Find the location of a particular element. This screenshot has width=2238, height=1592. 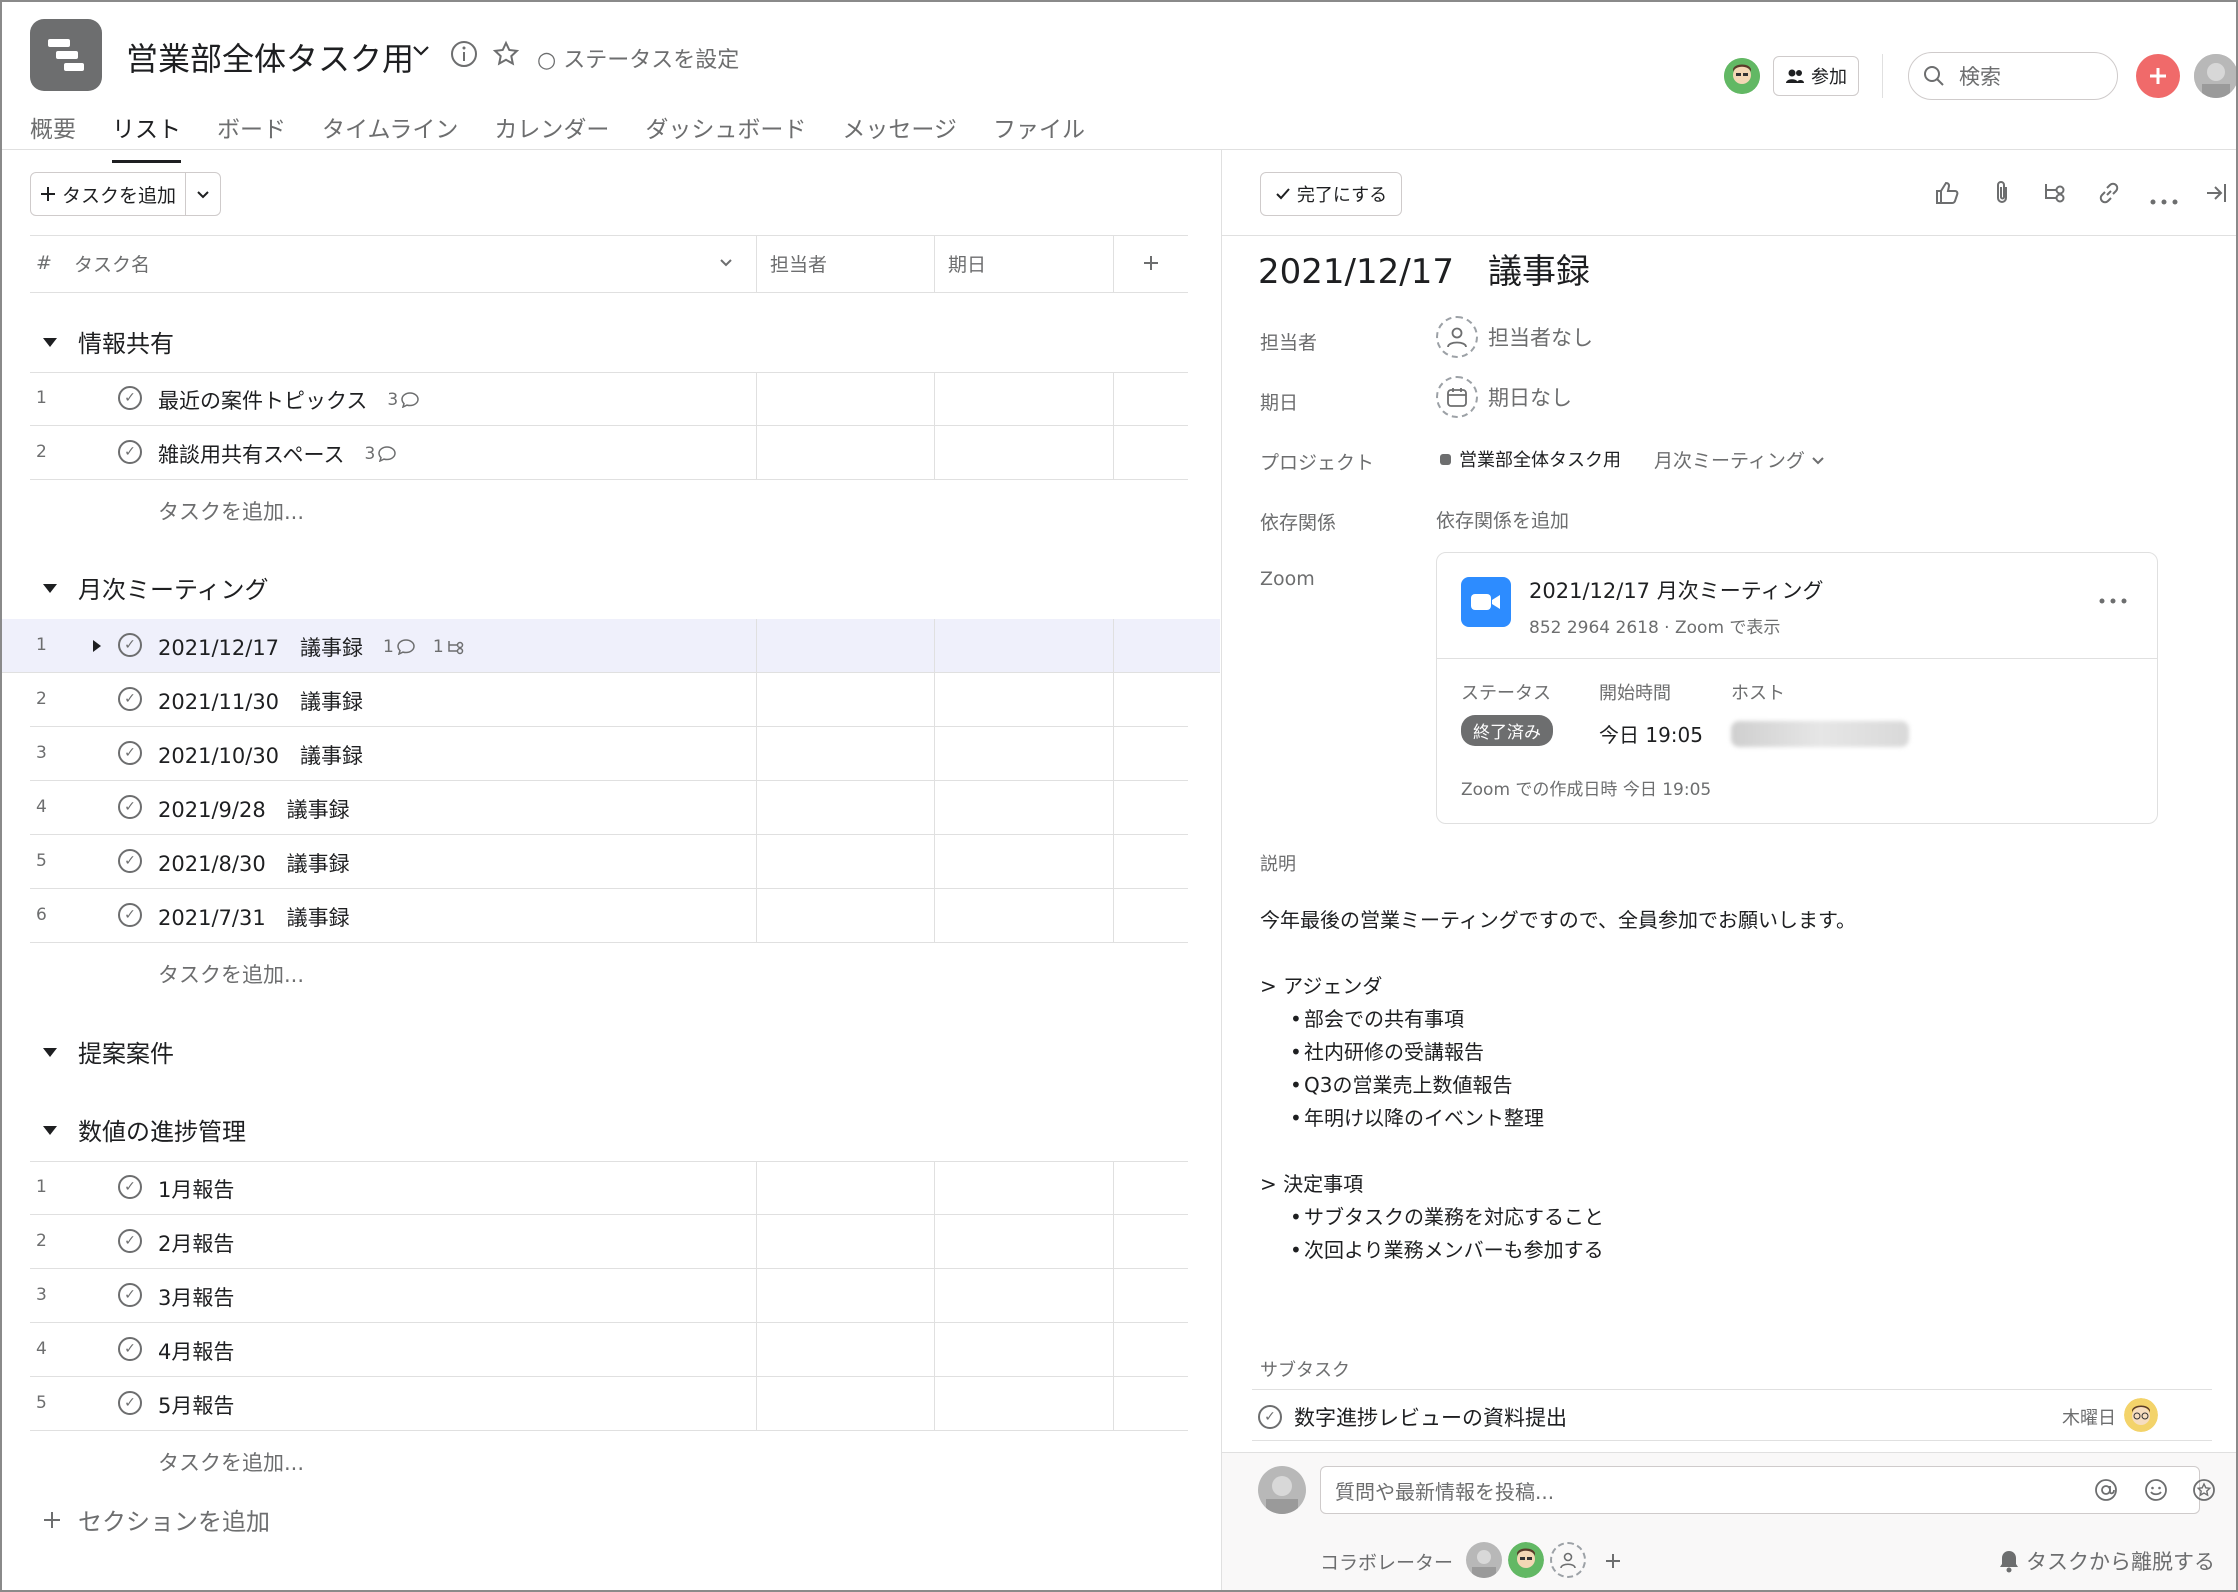

table-row: 1 ✓ 1月報告 is located at coordinates (609, 1188).